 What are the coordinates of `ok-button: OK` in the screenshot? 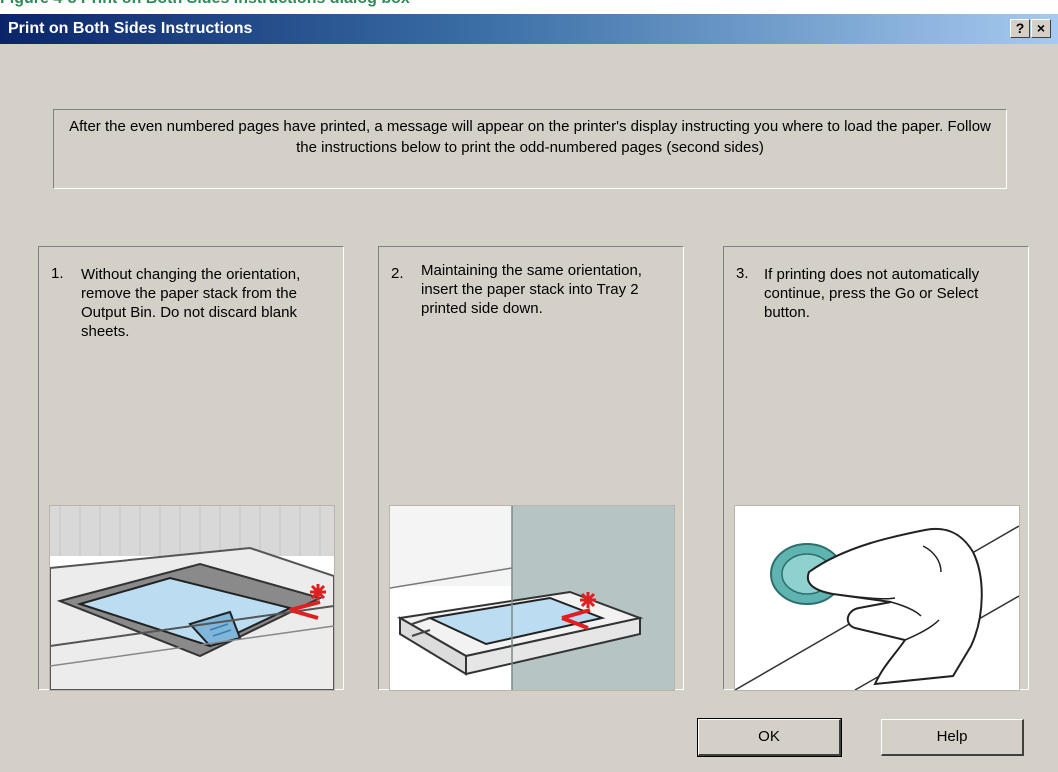 It's located at (769, 737).